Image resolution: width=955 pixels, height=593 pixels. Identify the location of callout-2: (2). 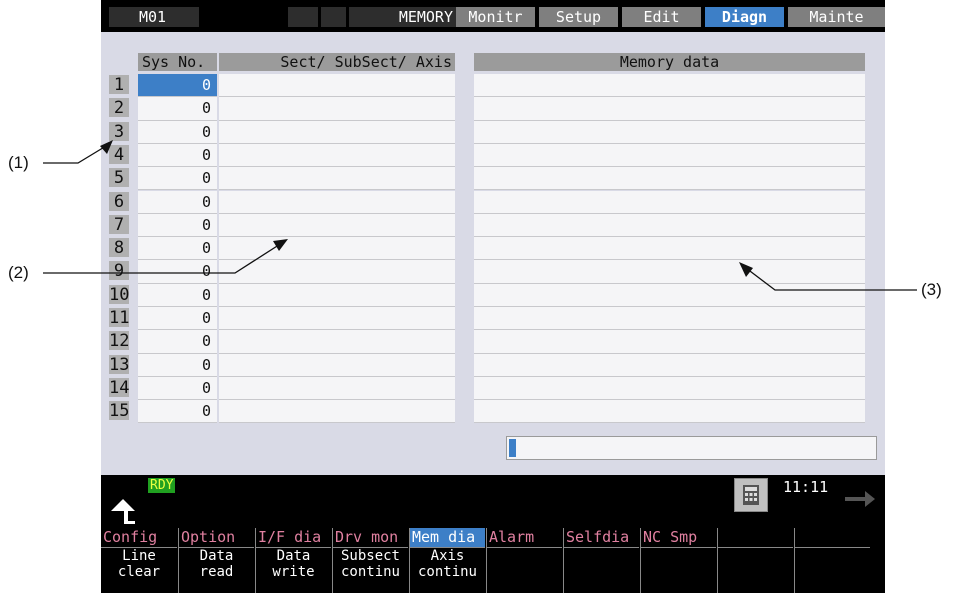
(18, 272).